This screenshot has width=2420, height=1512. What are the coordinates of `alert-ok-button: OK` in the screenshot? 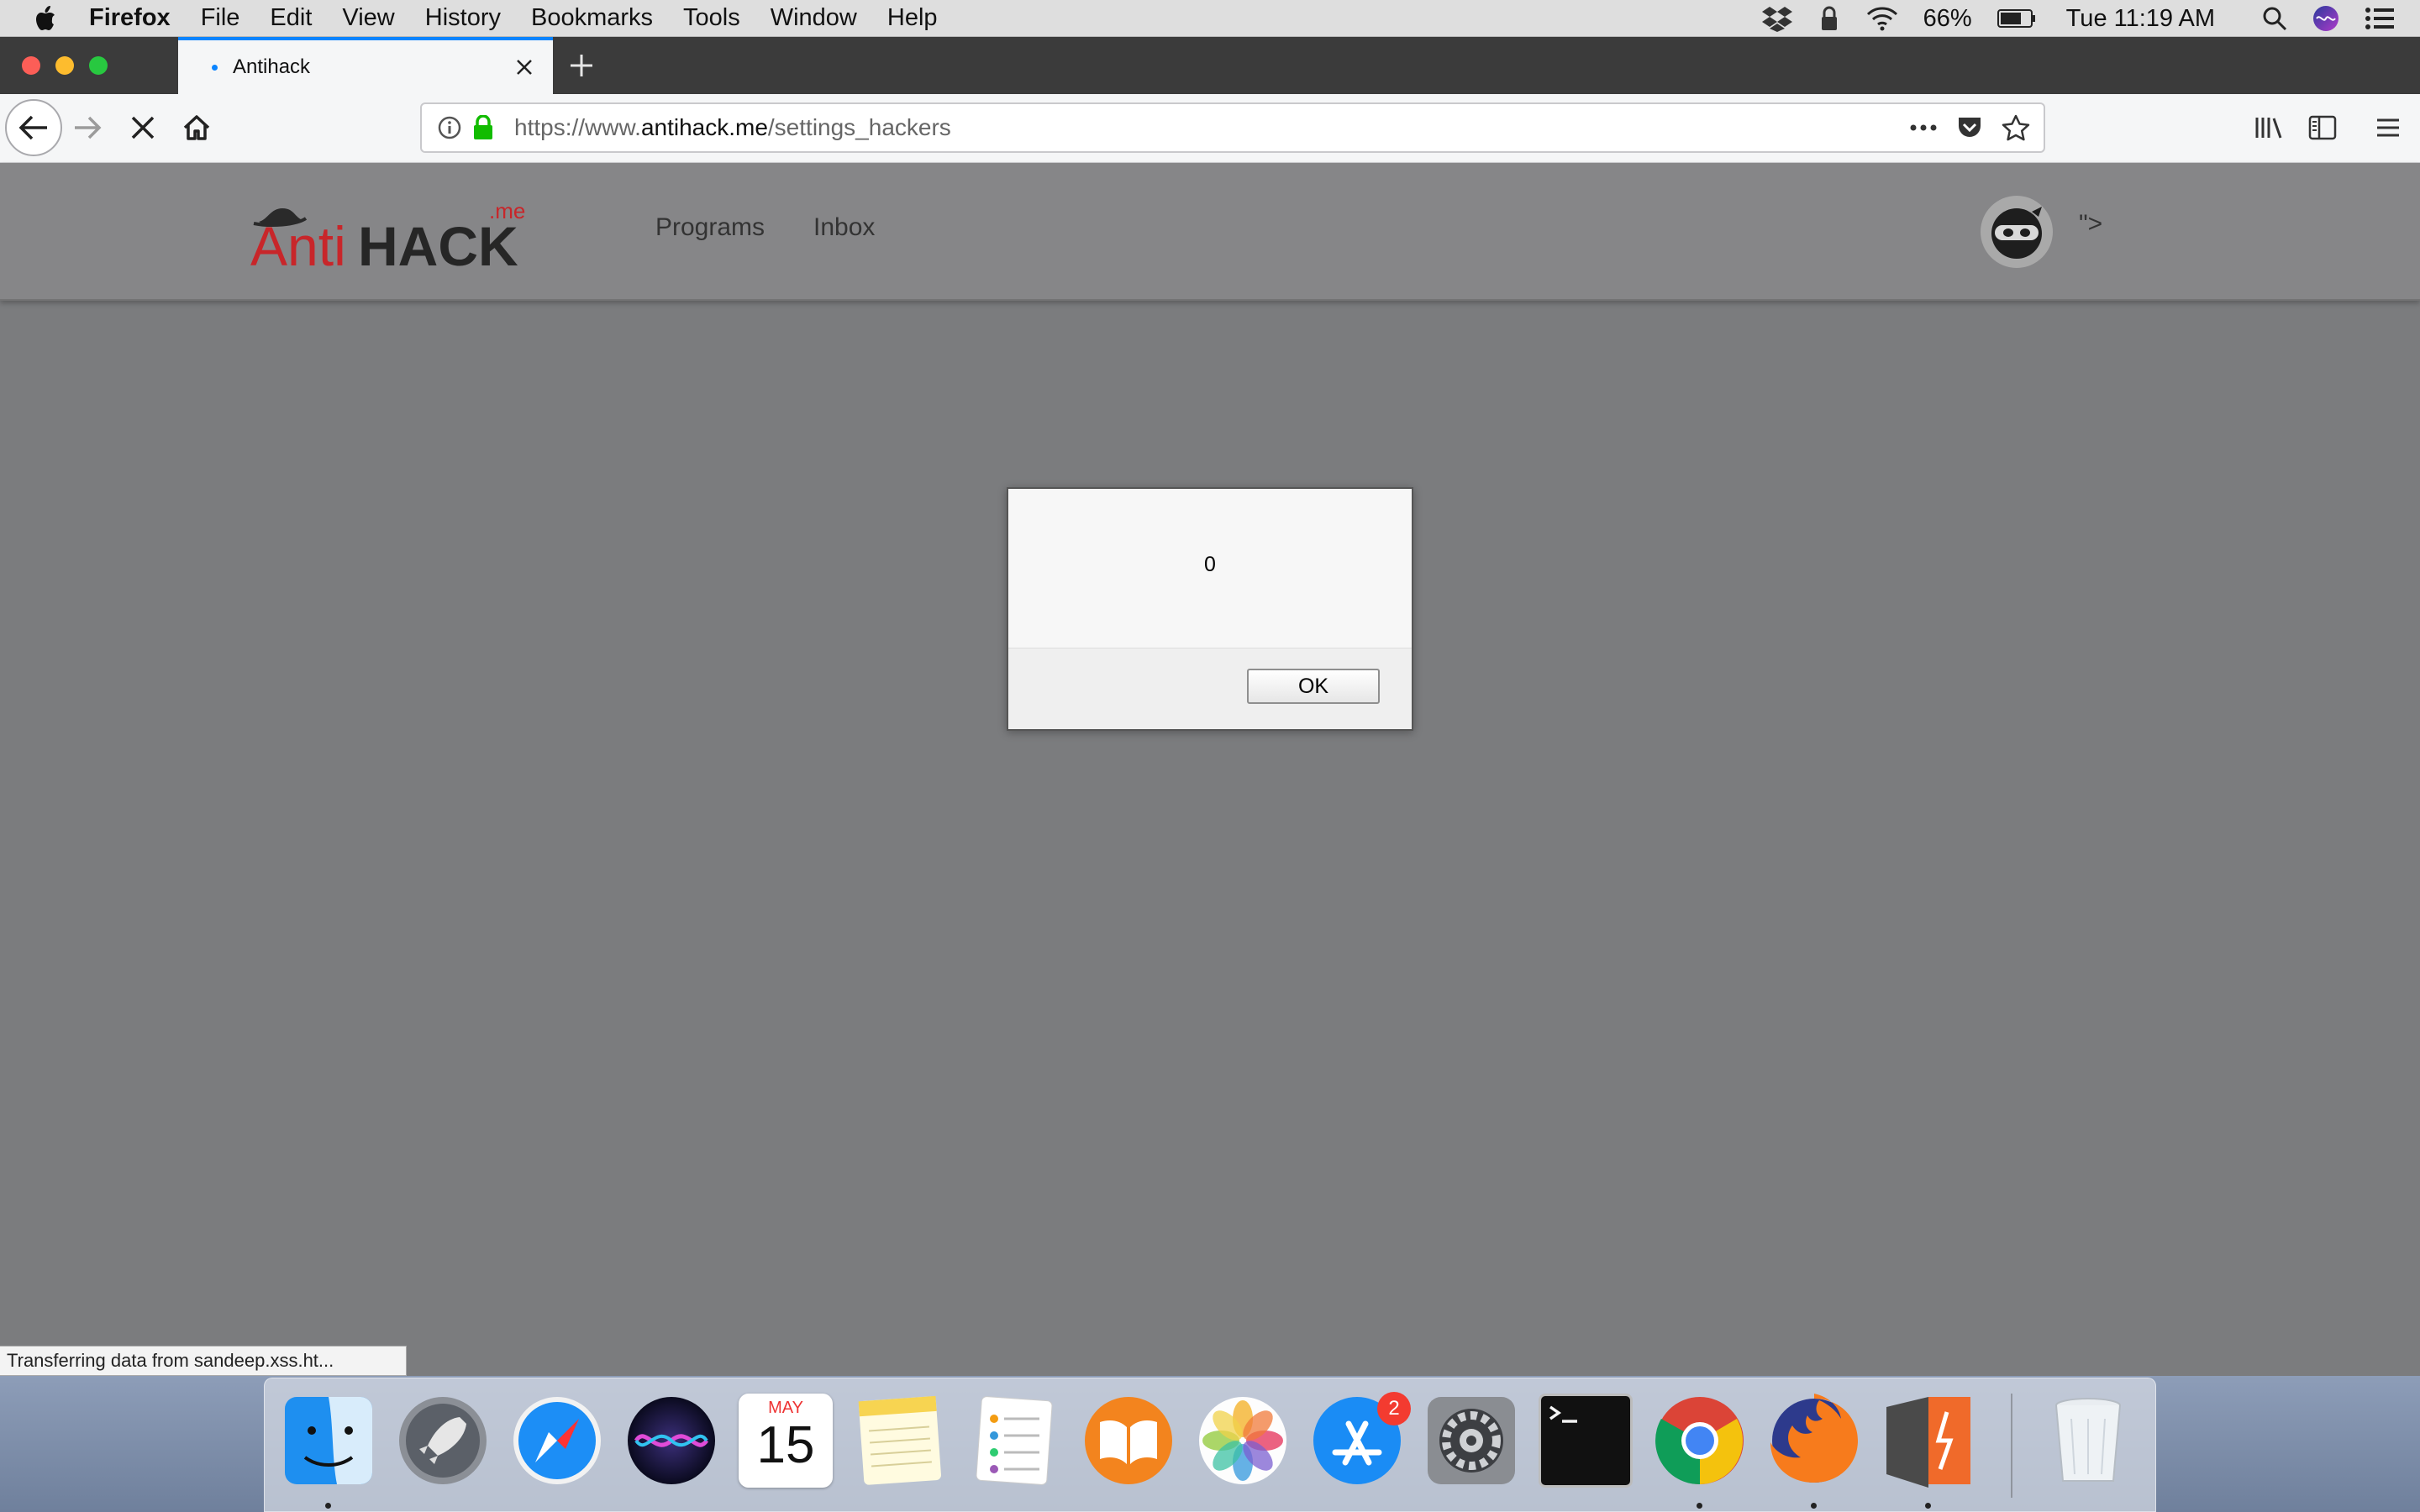 It's located at (1314, 686).